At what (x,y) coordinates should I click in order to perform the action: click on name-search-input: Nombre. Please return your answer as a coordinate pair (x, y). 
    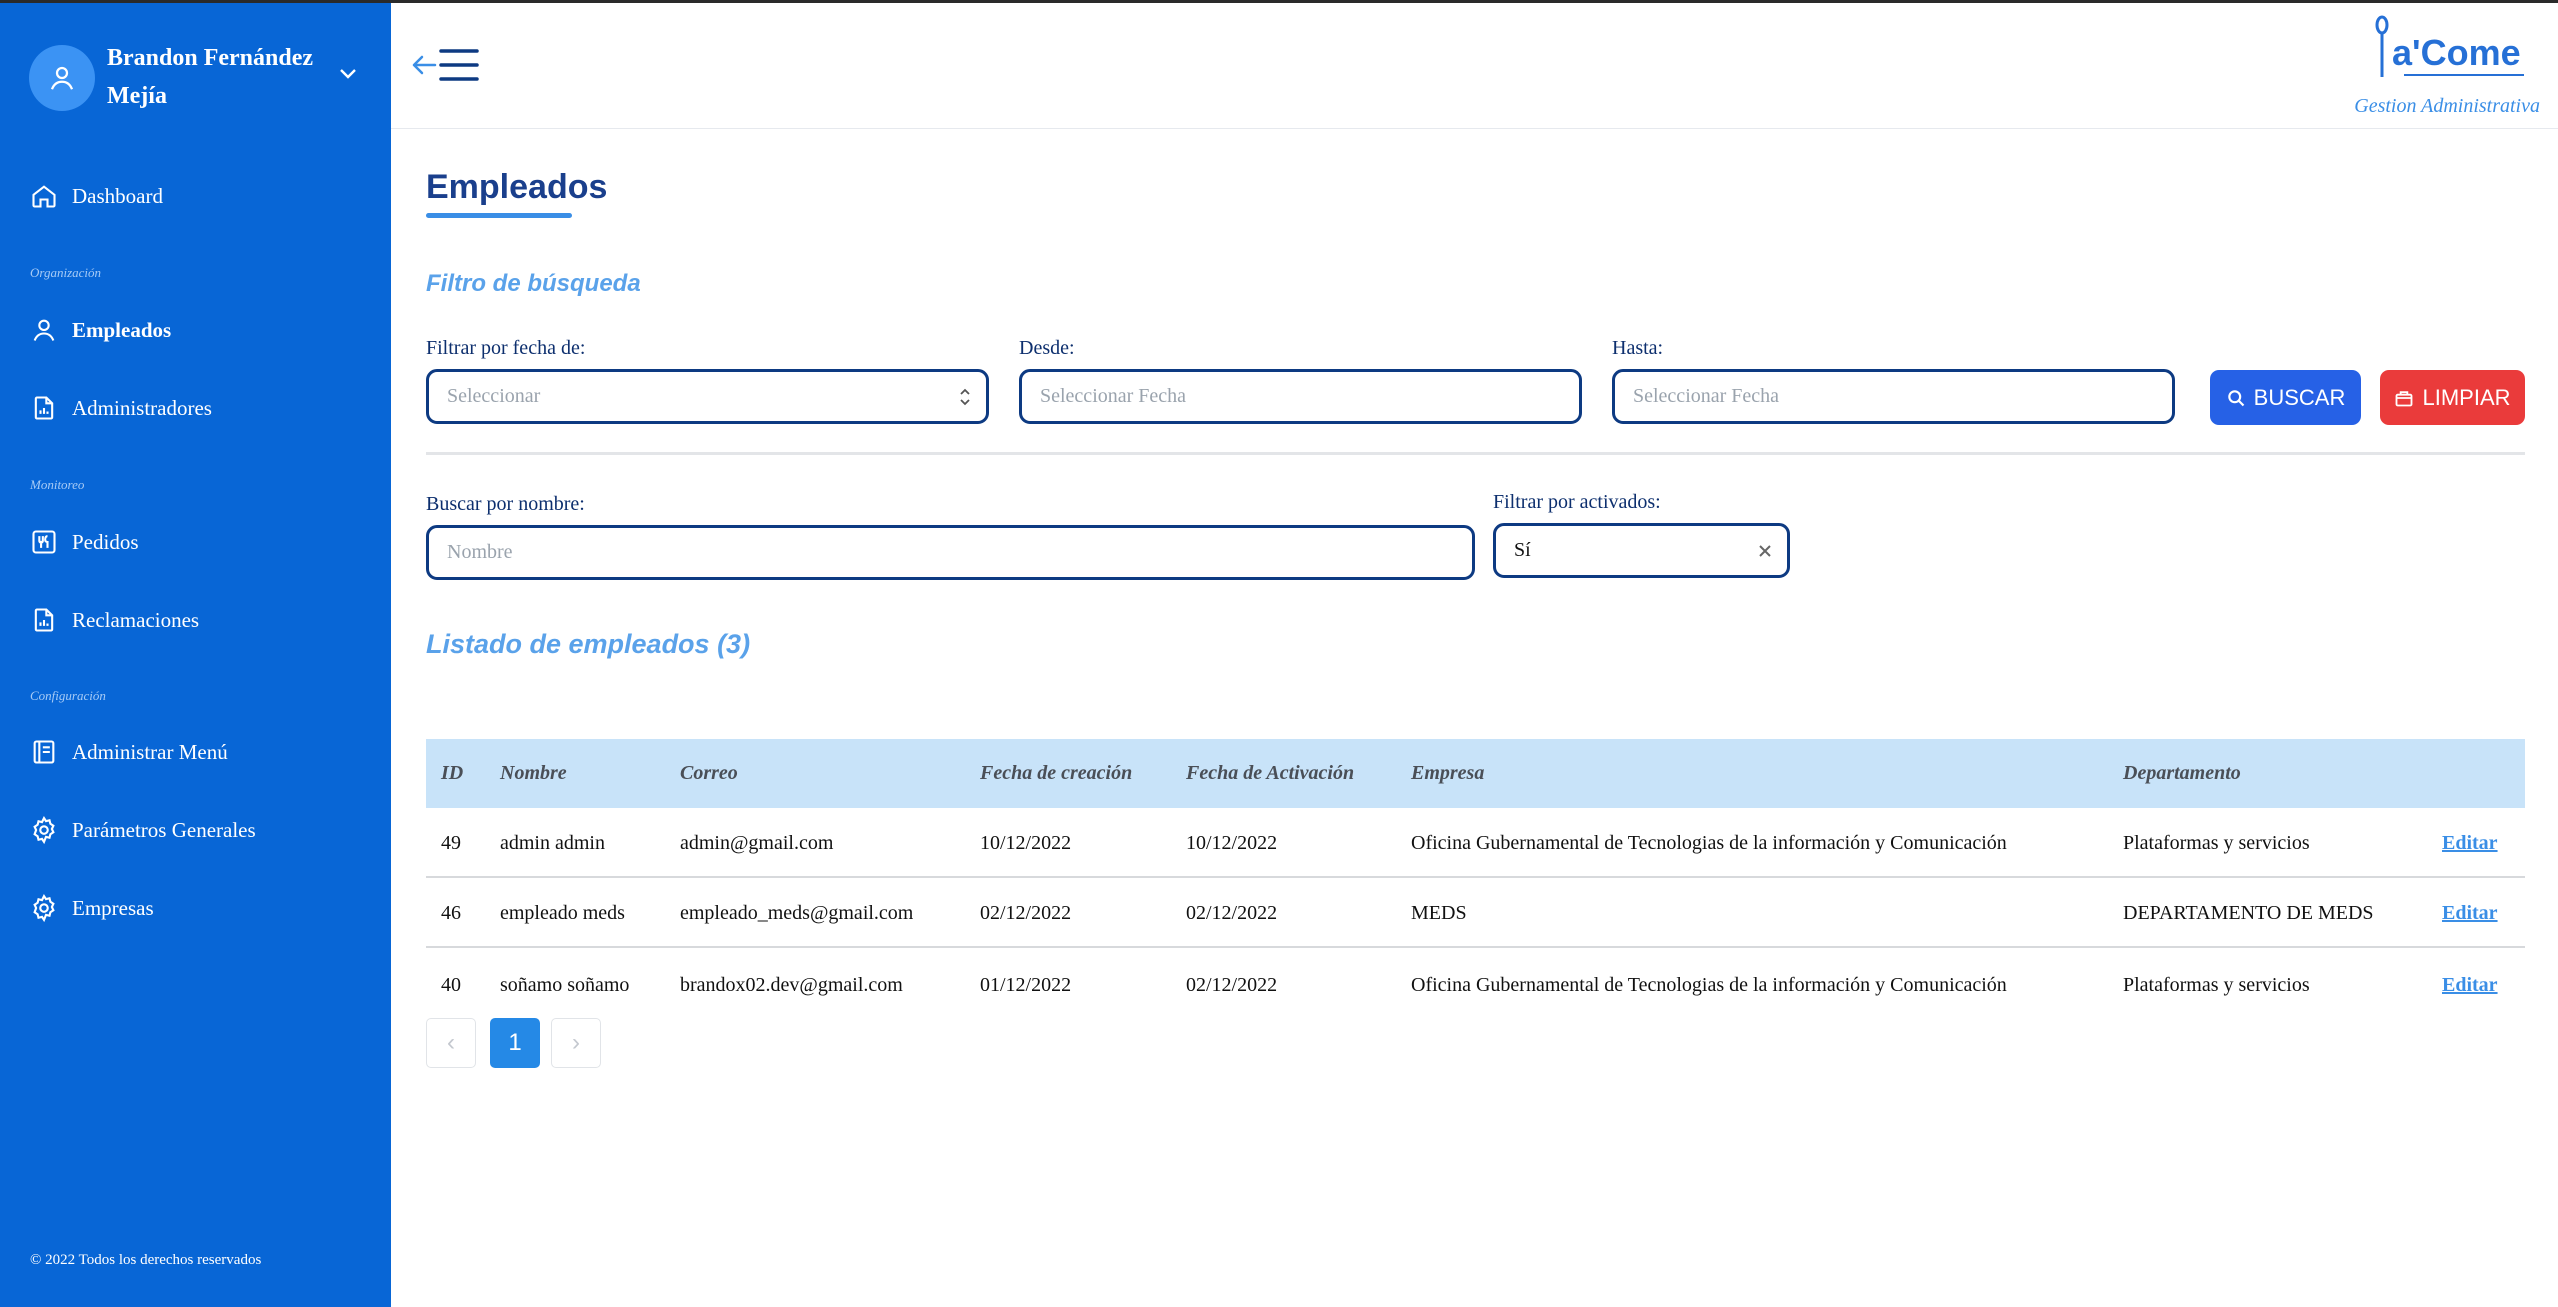
    Looking at the image, I should click on (950, 552).